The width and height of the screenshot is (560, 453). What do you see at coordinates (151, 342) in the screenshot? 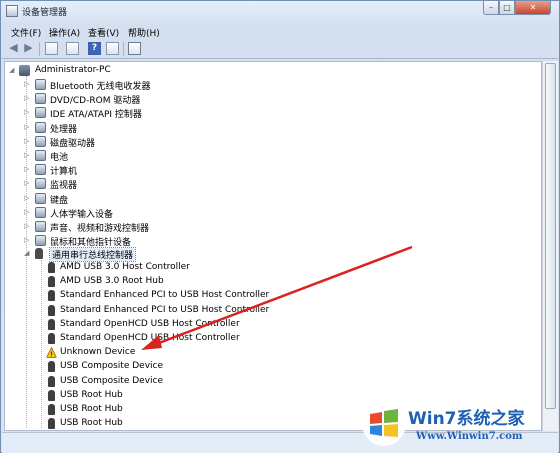
I see `red-arrow-head` at bounding box center [151, 342].